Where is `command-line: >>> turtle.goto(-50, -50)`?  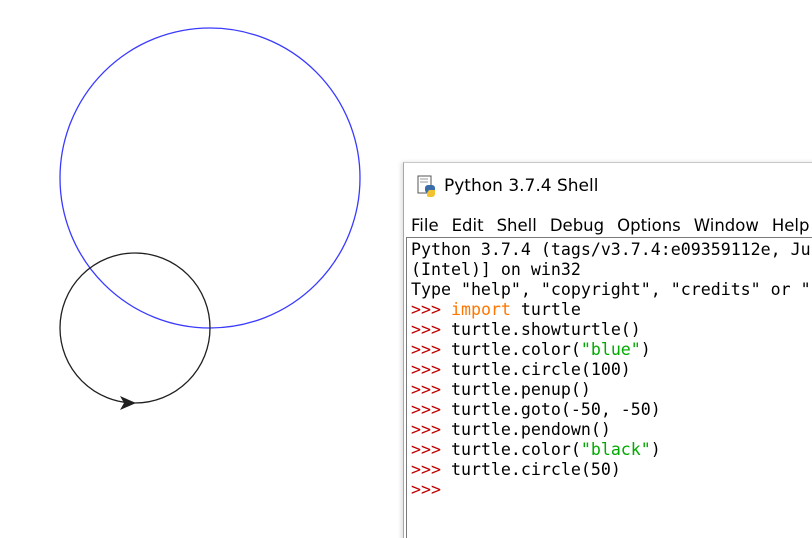
command-line: >>> turtle.goto(-50, -50) is located at coordinates (611, 410).